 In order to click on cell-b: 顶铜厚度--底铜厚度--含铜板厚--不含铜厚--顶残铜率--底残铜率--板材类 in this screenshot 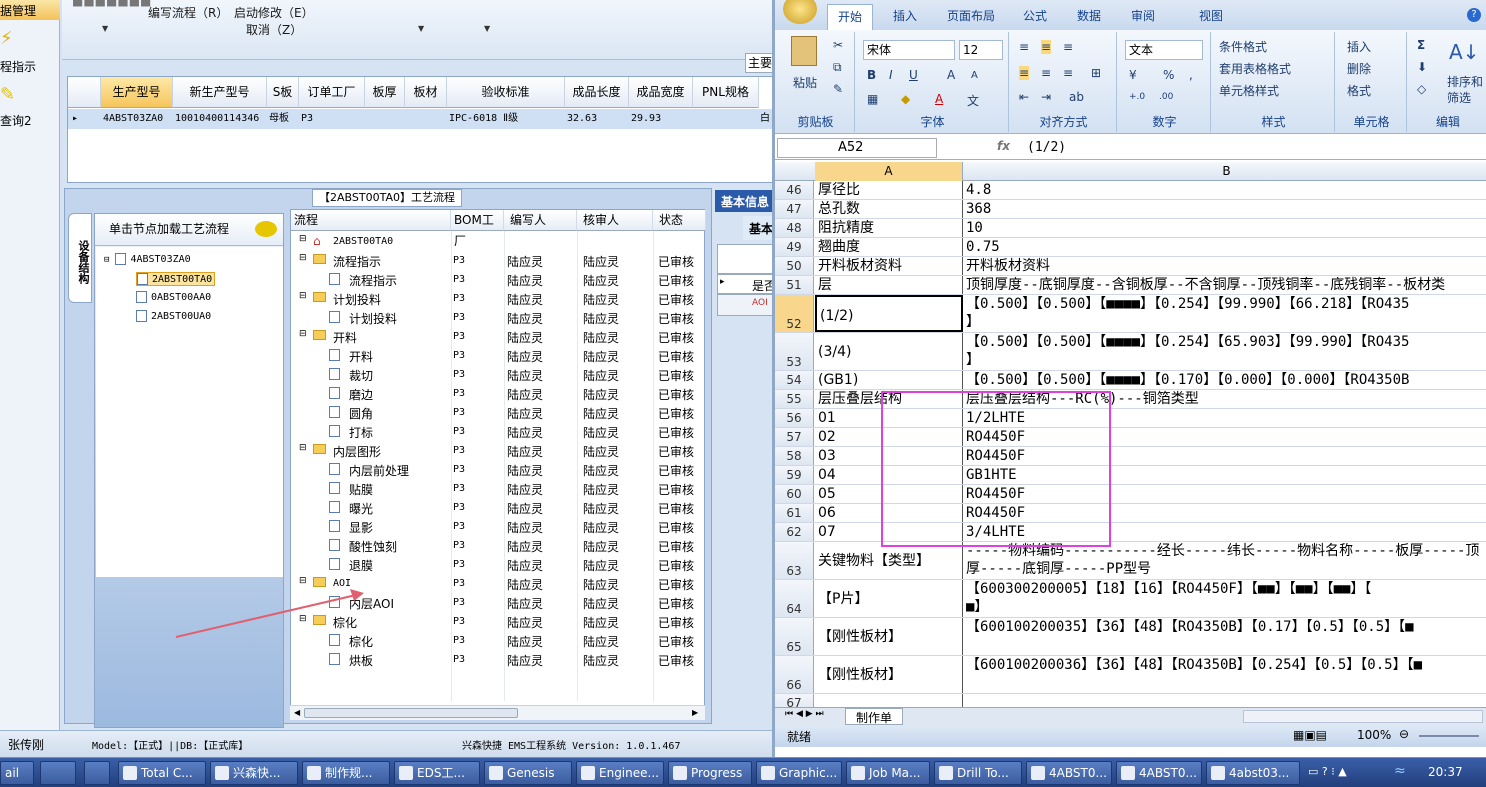, I will do `click(1225, 285)`.